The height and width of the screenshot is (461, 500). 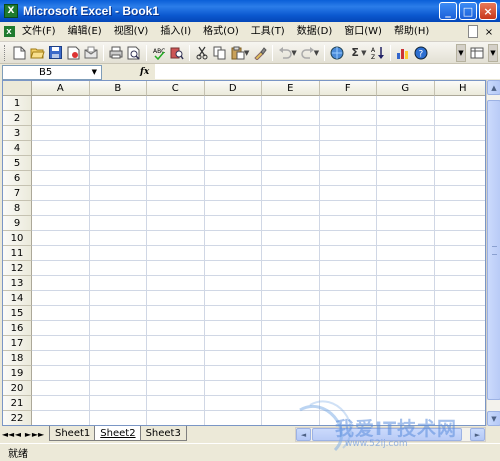 What do you see at coordinates (488, 11) in the screenshot?
I see `close-button: ×` at bounding box center [488, 11].